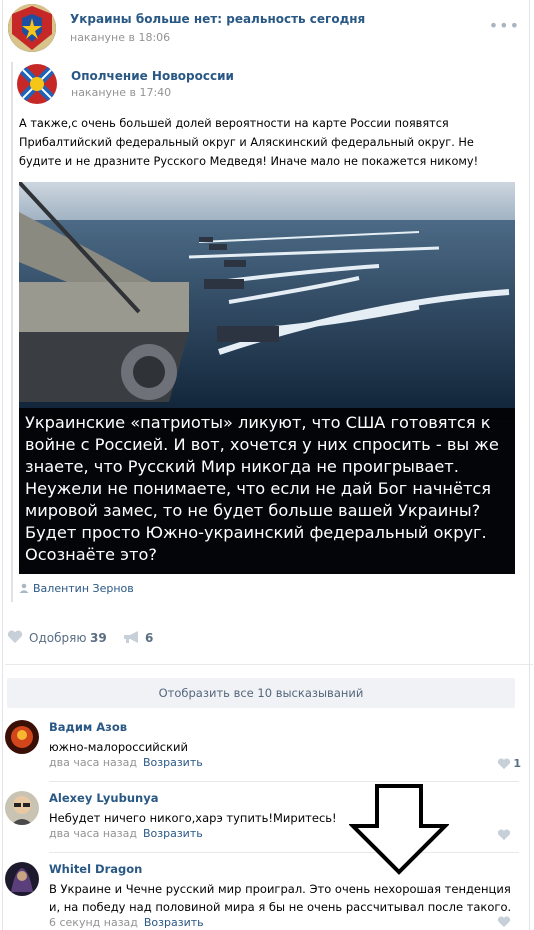 This screenshot has height=930, width=534. What do you see at coordinates (120, 37) in the screenshot?
I see `post-time: накануне в 18:06` at bounding box center [120, 37].